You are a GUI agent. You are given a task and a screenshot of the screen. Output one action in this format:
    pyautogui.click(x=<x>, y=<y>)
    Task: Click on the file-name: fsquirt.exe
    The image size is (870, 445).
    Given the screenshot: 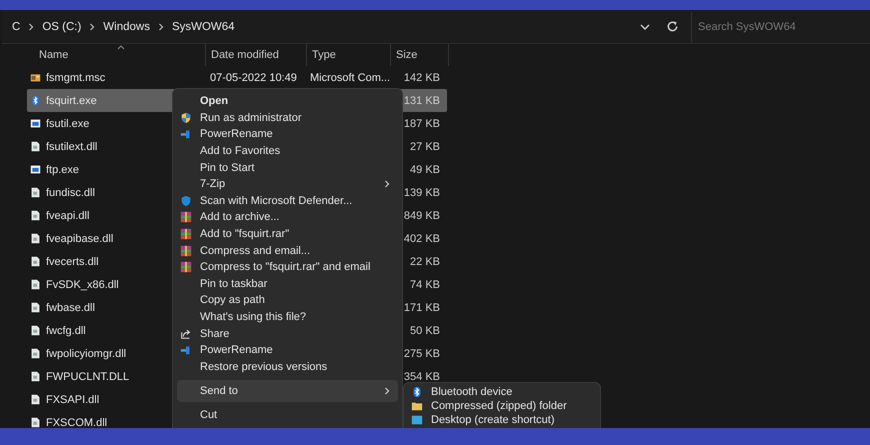 What is the action you would take?
    pyautogui.click(x=71, y=100)
    